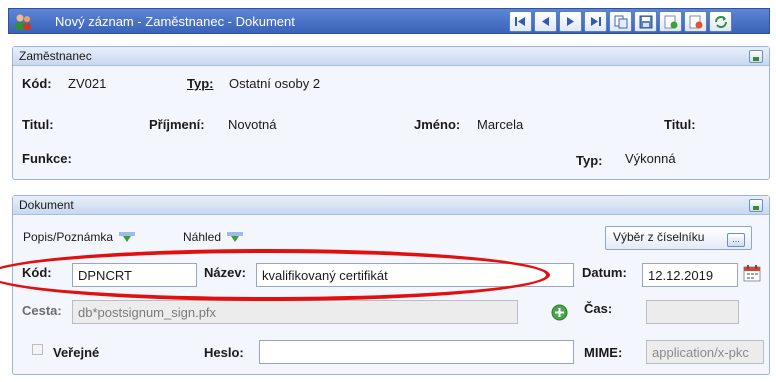 Image resolution: width=776 pixels, height=382 pixels. I want to click on window-title: Nový záznam - Zaměstnanec - Dokument, so click(175, 21).